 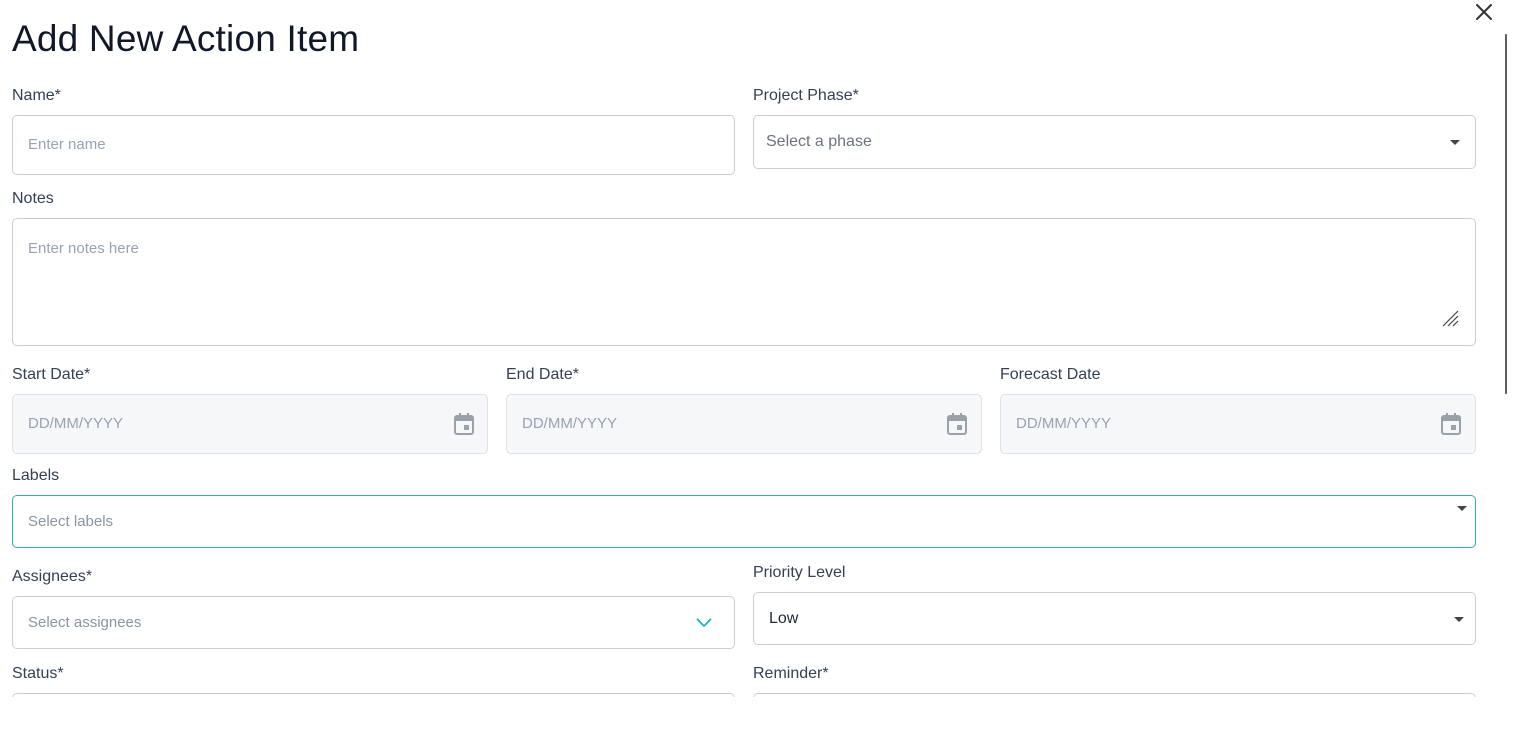 What do you see at coordinates (71, 521) in the screenshot?
I see `labels-placeholder: Select labels` at bounding box center [71, 521].